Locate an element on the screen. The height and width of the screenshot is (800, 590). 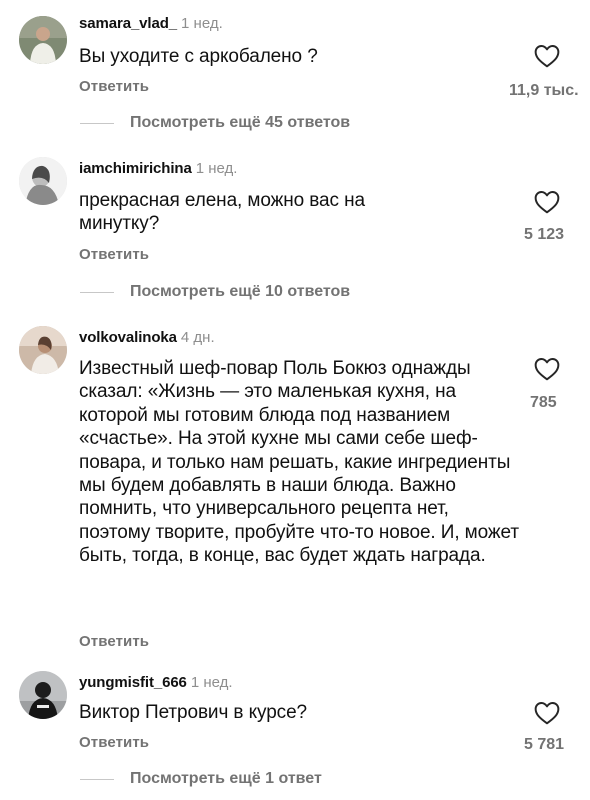
username: volkovalinoka is located at coordinates (128, 337).